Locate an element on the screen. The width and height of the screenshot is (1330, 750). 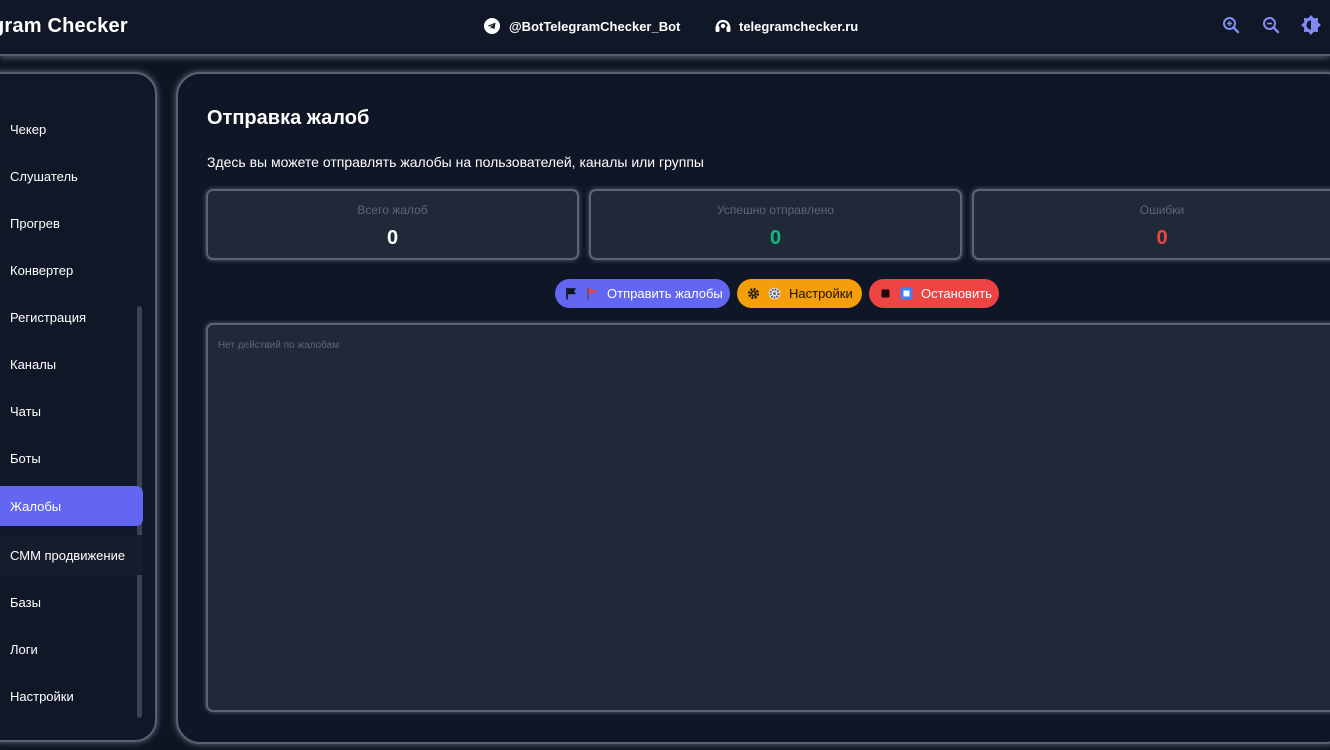
sidebar-item-checker: Чекер is located at coordinates (71, 129).